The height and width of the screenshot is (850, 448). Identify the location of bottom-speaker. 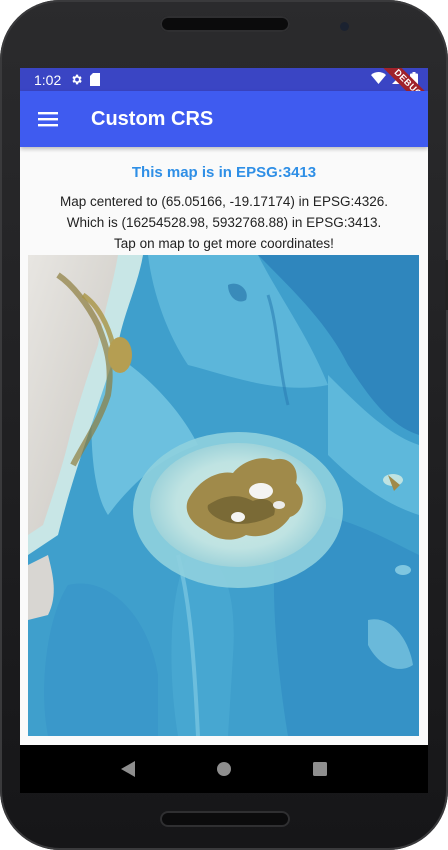
(225, 819).